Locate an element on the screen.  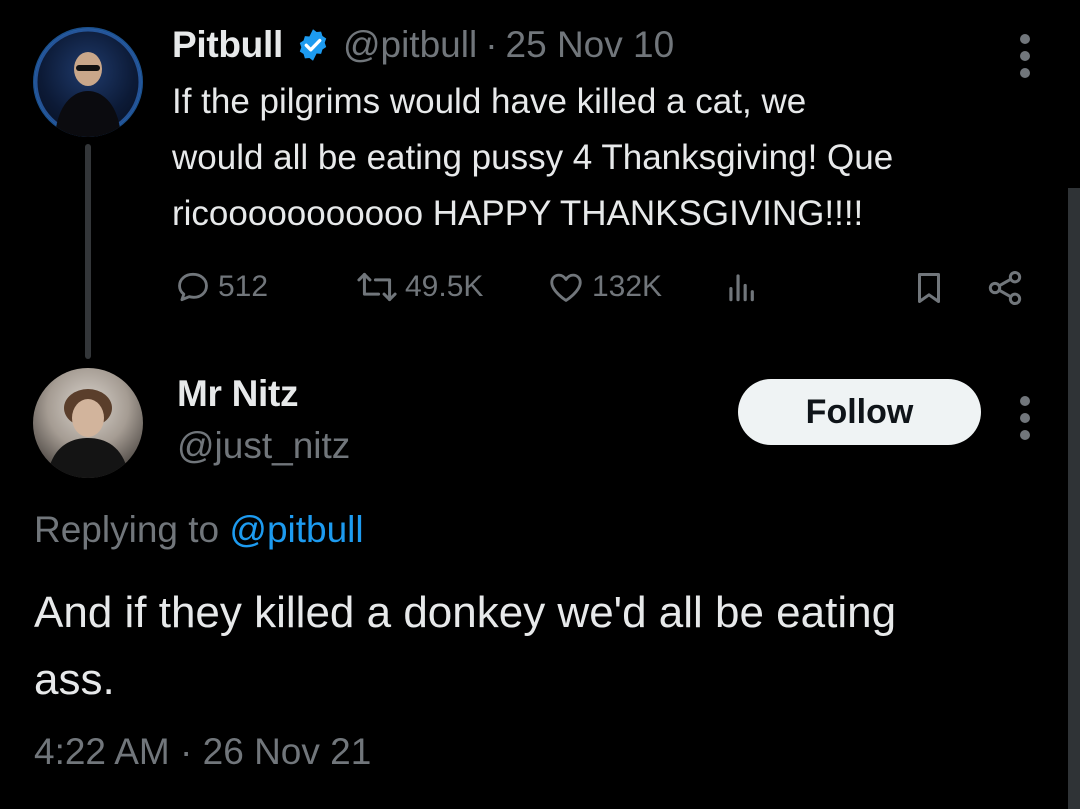
like-count: 132K is located at coordinates (627, 286).